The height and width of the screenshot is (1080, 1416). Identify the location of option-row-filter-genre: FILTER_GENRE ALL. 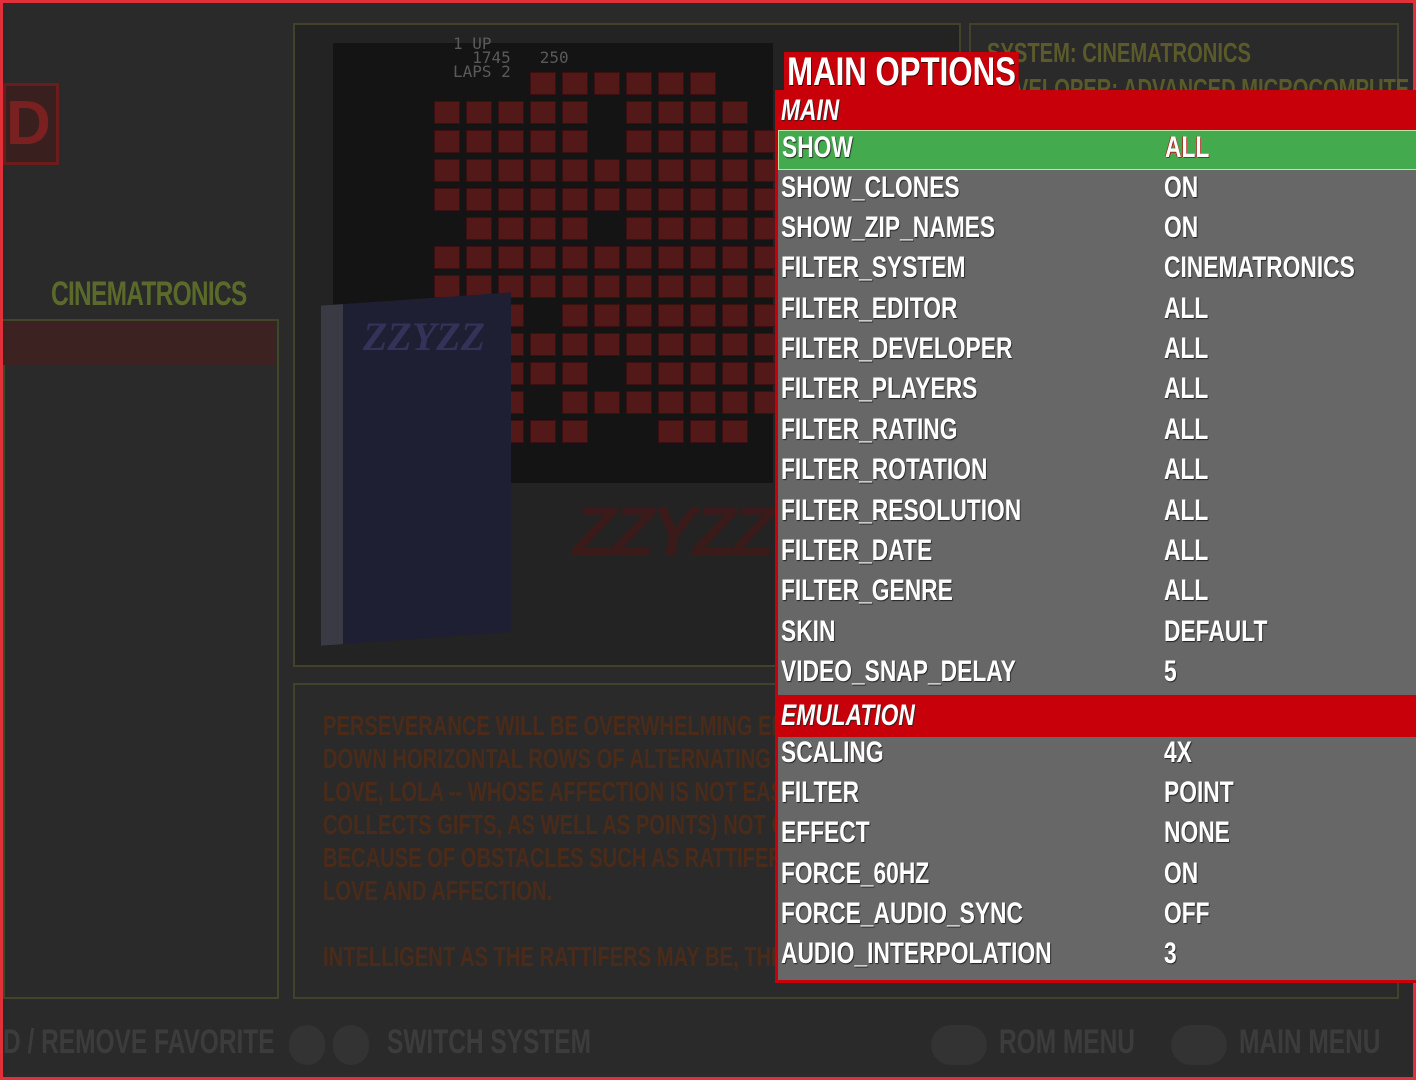
(1097, 594).